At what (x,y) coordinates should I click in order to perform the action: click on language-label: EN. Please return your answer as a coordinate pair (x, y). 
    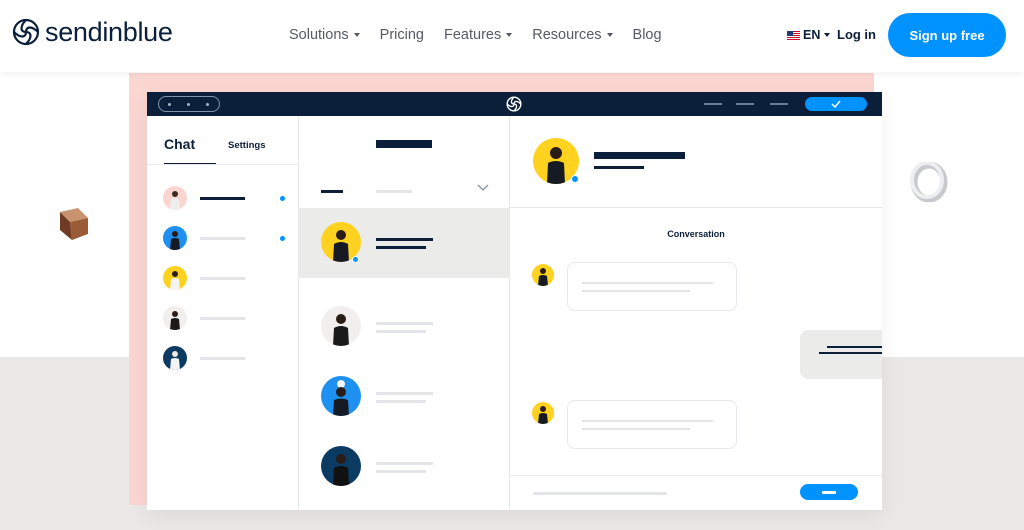
    Looking at the image, I should click on (812, 35).